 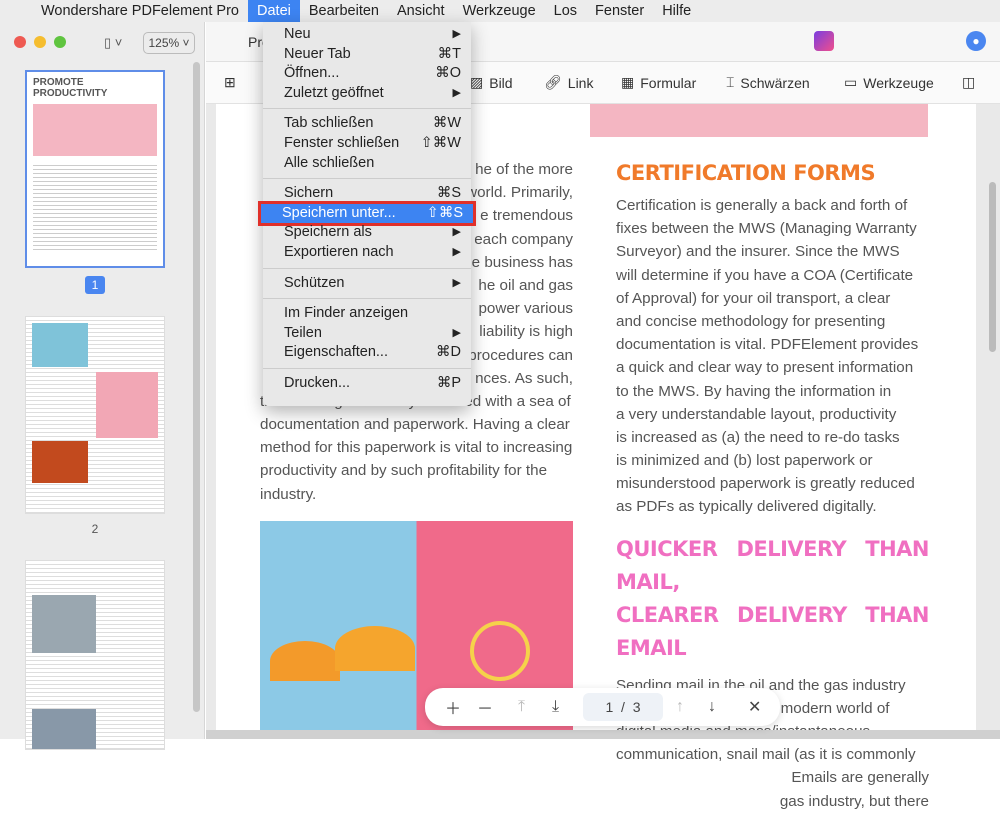 What do you see at coordinates (339, 251) in the screenshot?
I see `menu-item-label: Exportieren nach` at bounding box center [339, 251].